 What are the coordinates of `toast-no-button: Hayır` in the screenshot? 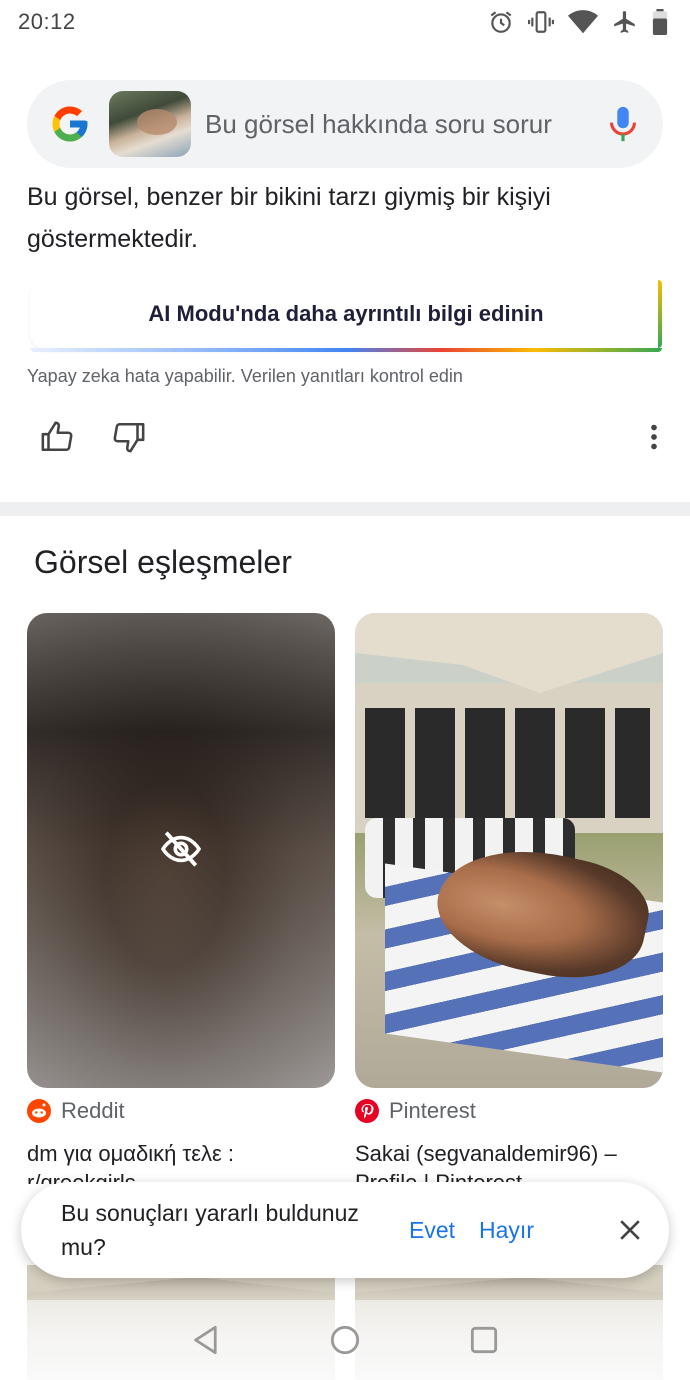 It's located at (506, 1230).